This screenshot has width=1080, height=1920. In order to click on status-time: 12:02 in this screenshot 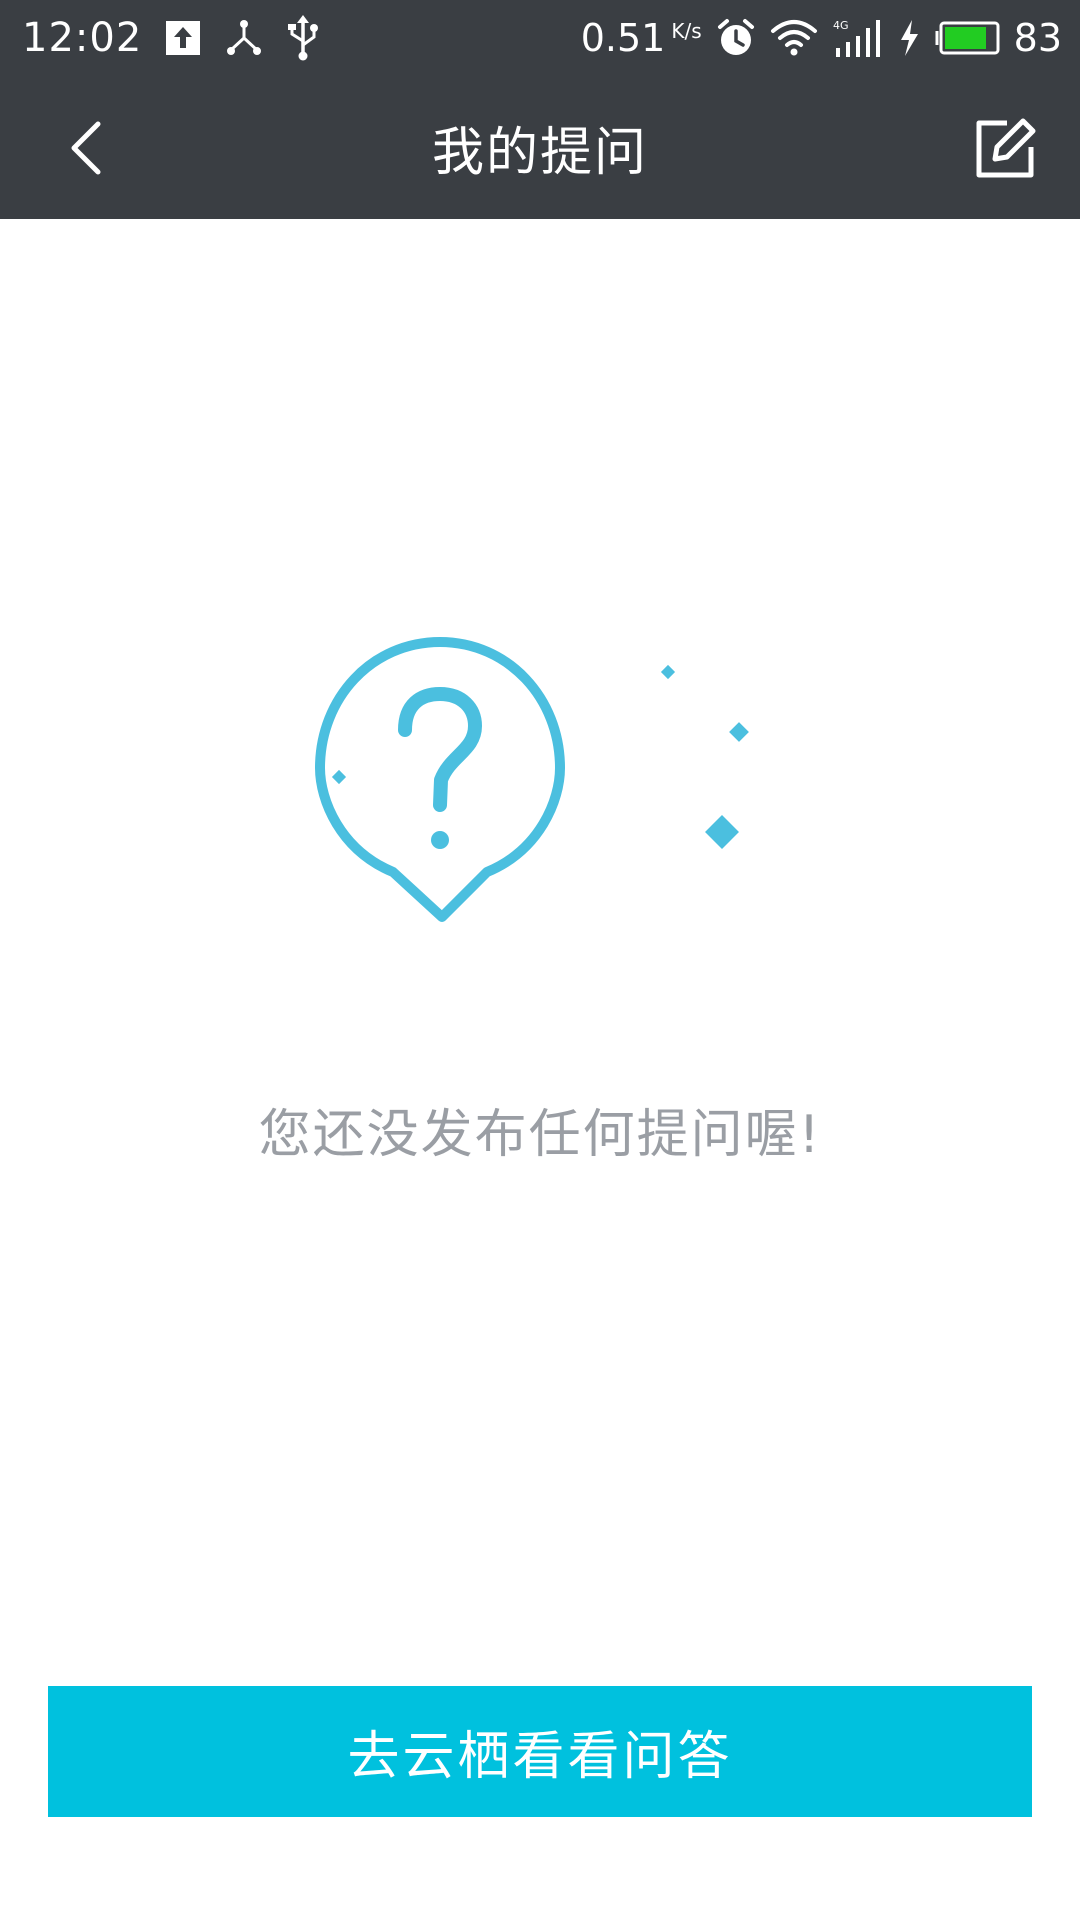, I will do `click(82, 38)`.